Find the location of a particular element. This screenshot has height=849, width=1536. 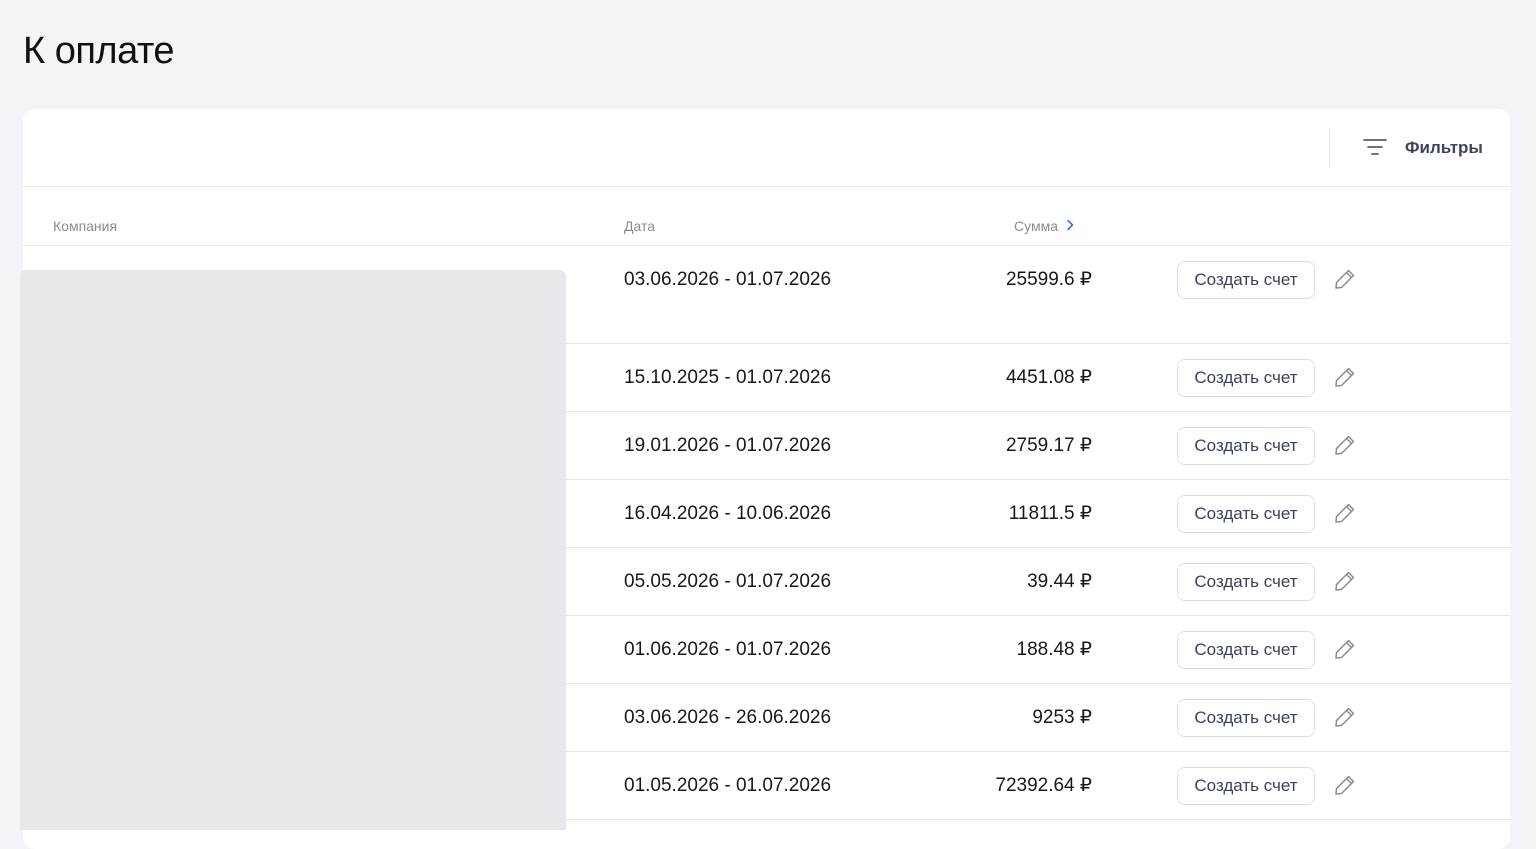

row-sum: 39.44 ₽ is located at coordinates (1059, 581).